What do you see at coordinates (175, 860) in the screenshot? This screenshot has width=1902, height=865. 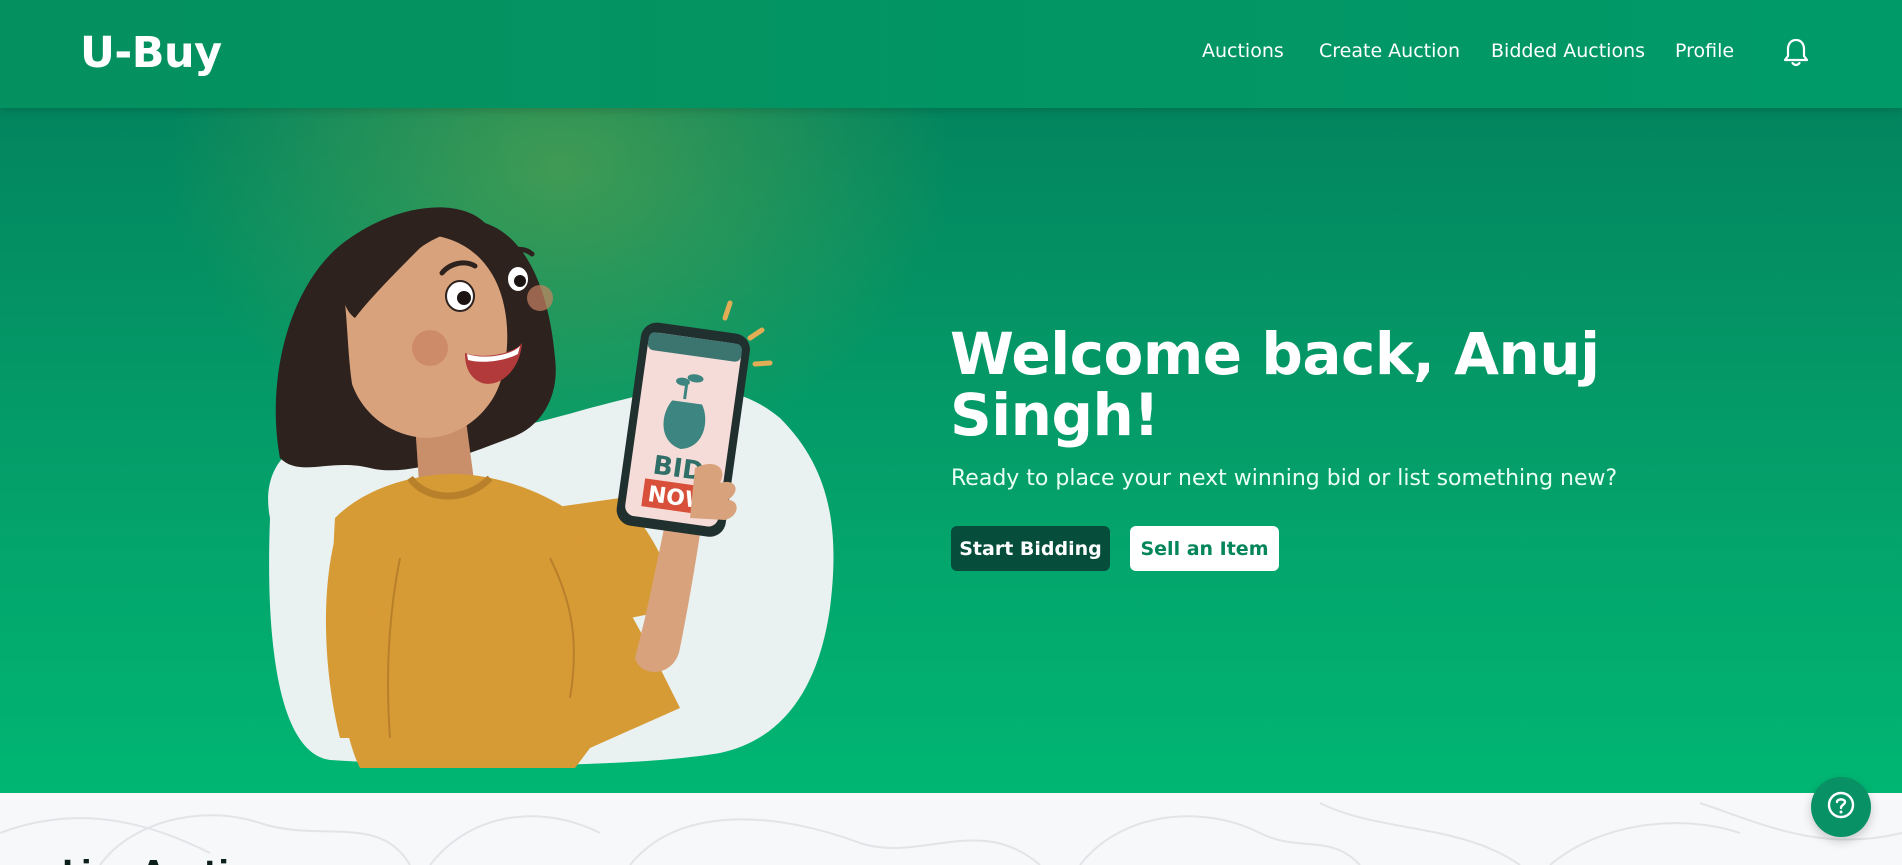 I see `section-title: Live Auctions` at bounding box center [175, 860].